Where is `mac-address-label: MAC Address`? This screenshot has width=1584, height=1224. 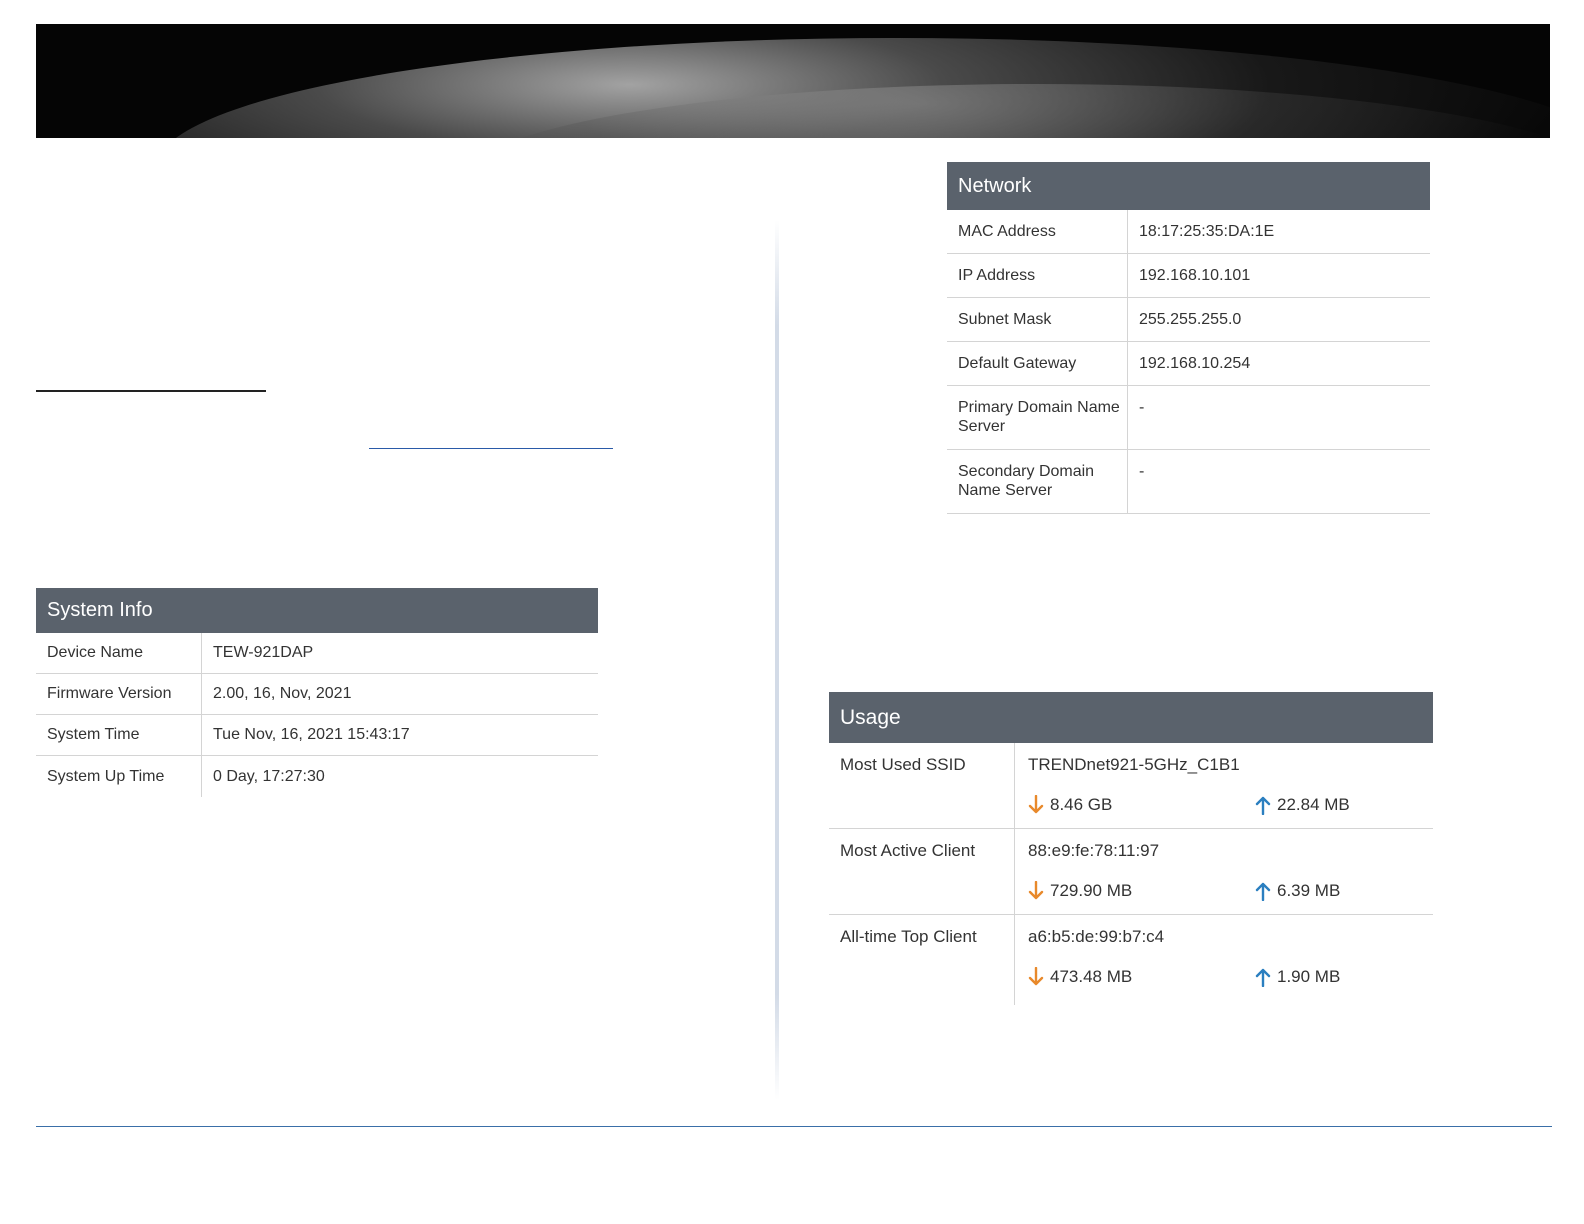 mac-address-label: MAC Address is located at coordinates (1037, 231).